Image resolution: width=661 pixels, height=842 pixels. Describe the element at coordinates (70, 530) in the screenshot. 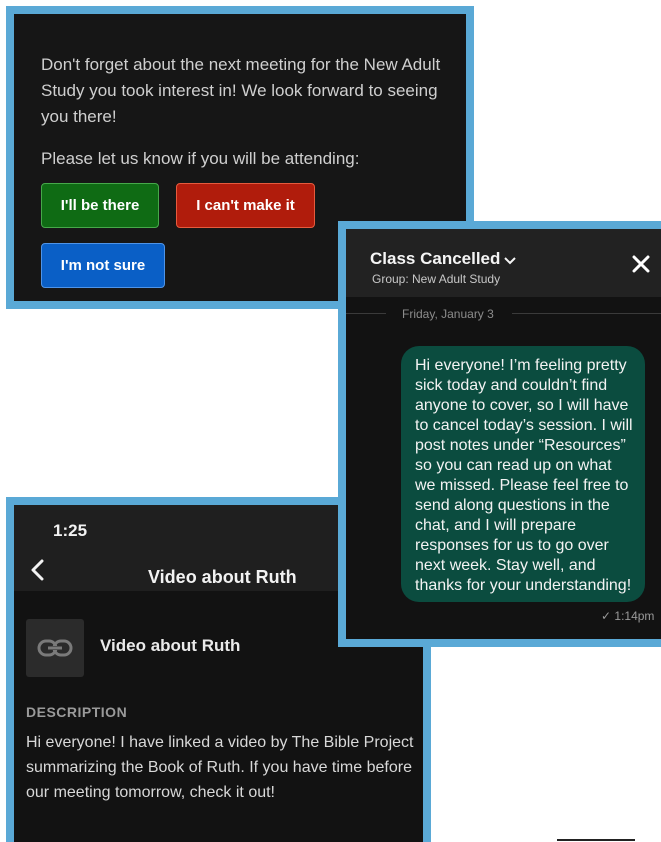

I see `status-time: 1:25` at that location.